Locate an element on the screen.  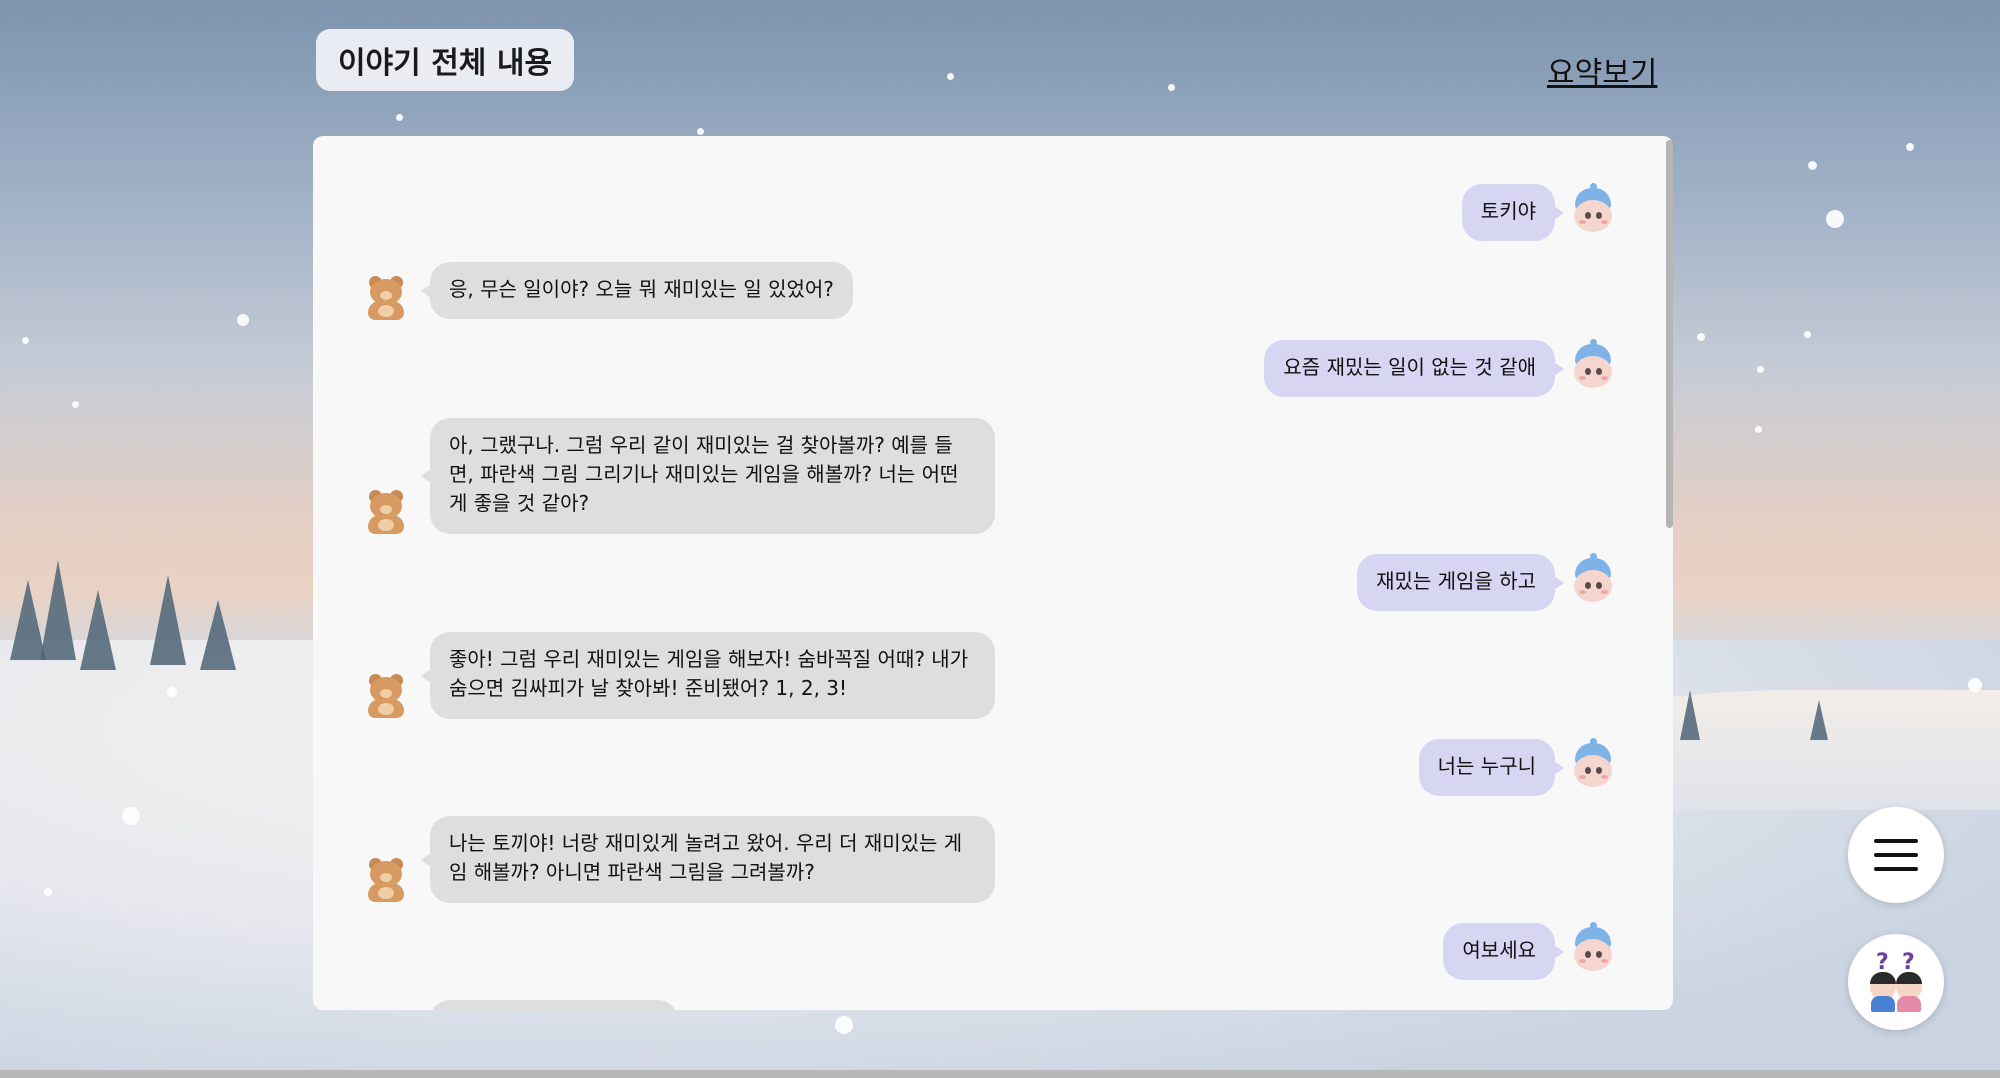
chat-message-user: 재밌는 게임을 하고 is located at coordinates (1460, 582).